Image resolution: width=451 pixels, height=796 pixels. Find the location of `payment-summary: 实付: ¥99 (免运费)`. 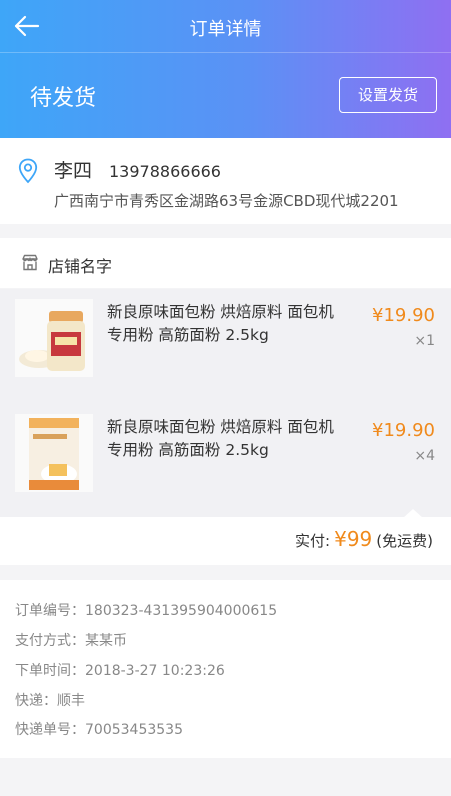

payment-summary: 实付: ¥99 (免运费) is located at coordinates (225, 541).